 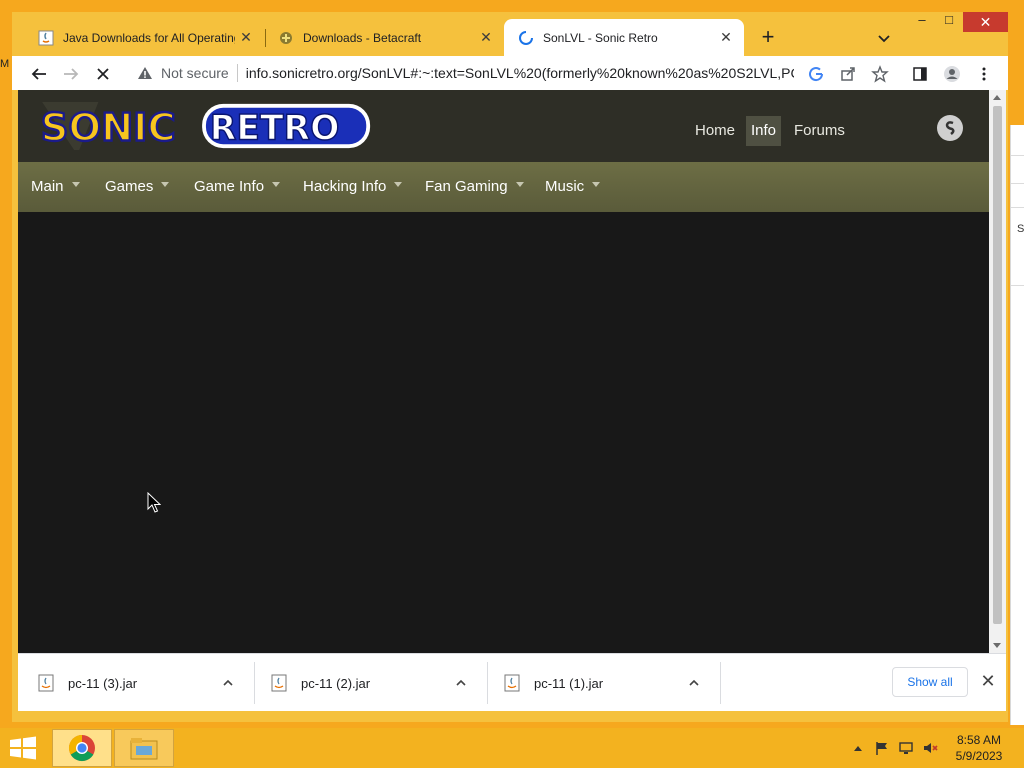 I want to click on system-clock: 8:58 AM 5/9/2023, so click(x=979, y=748).